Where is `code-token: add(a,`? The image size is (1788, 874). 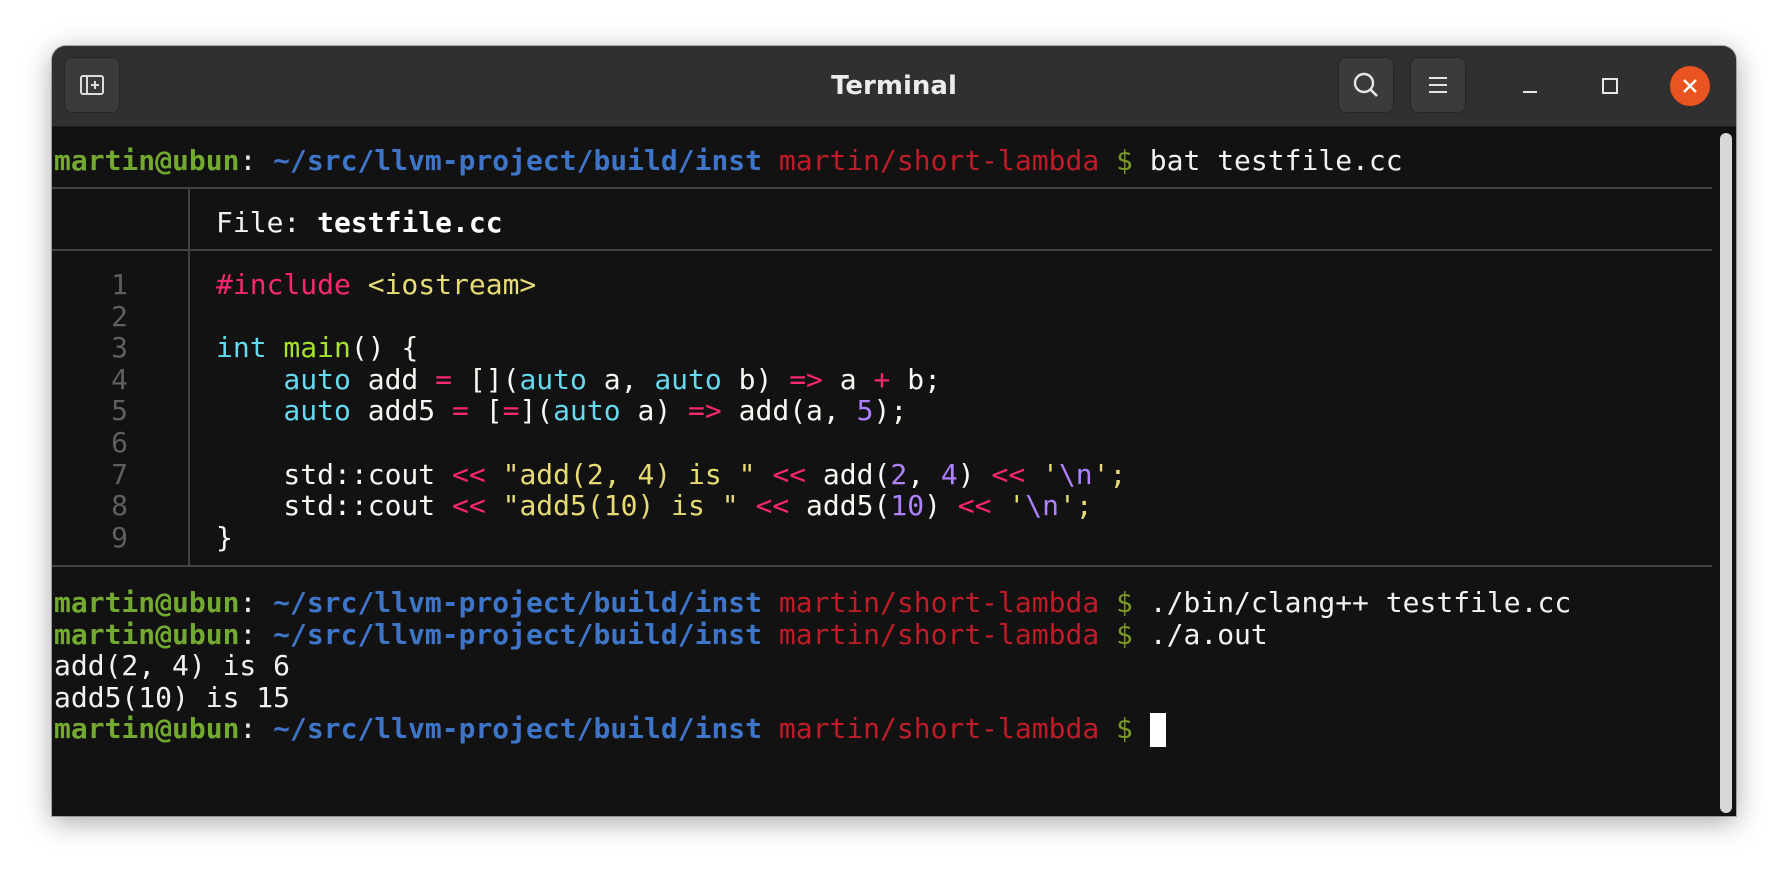 code-token: add(a, is located at coordinates (789, 410).